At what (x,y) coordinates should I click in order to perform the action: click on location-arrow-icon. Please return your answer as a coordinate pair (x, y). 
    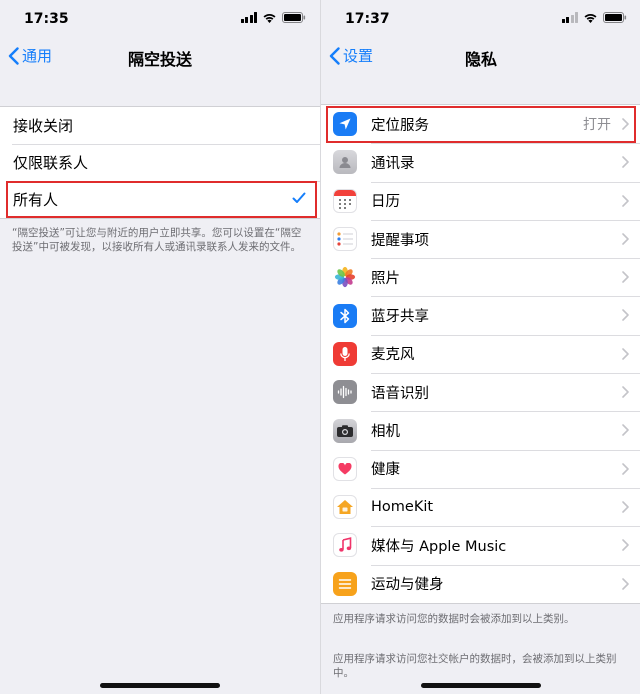
    Looking at the image, I should click on (345, 124).